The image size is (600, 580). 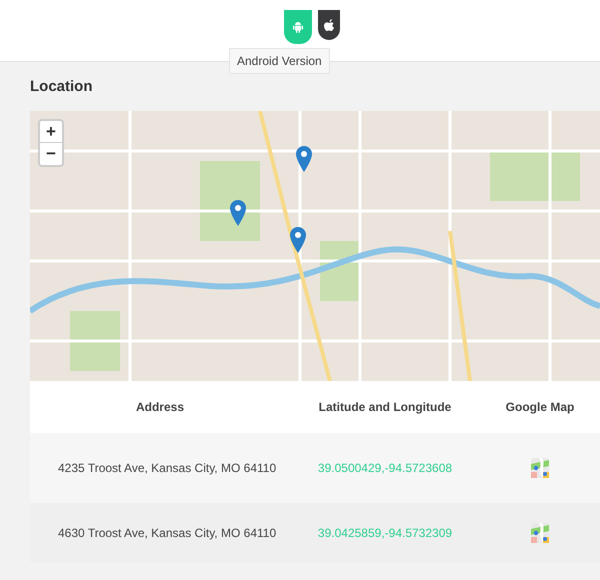 I want to click on zoom-in-button: +, so click(x=51, y=131).